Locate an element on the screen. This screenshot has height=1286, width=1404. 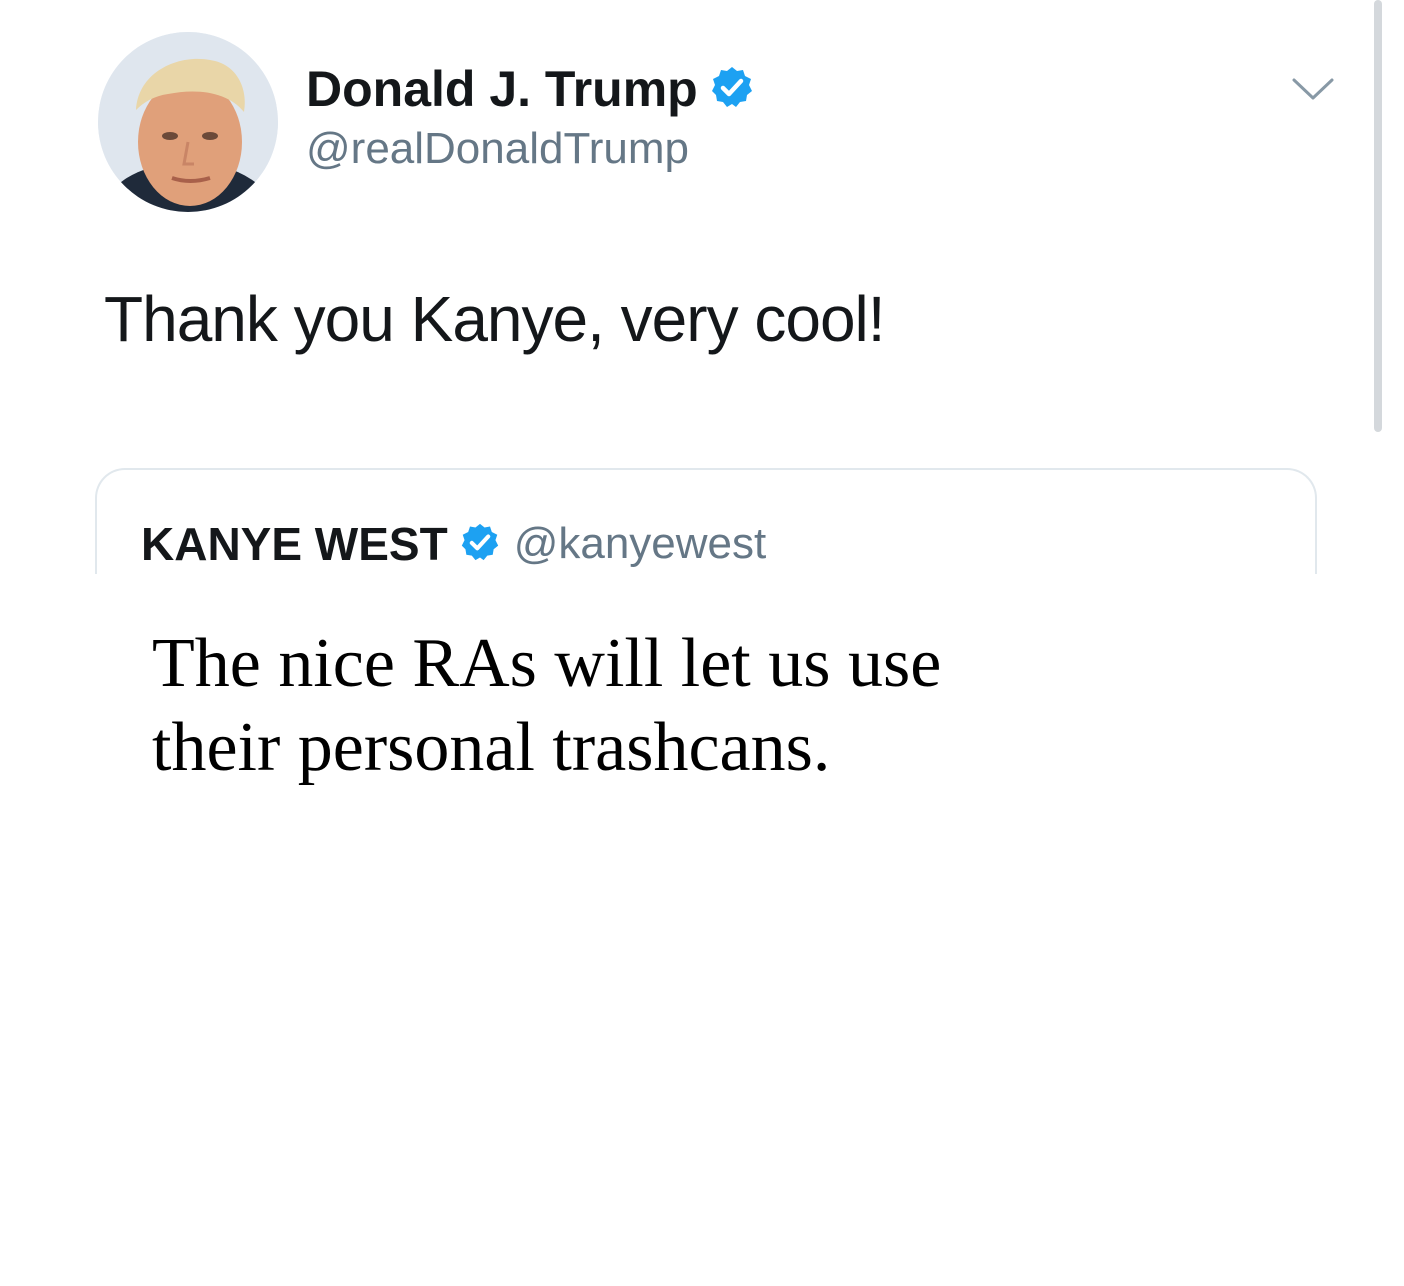
avatar-portrait is located at coordinates (188, 122).